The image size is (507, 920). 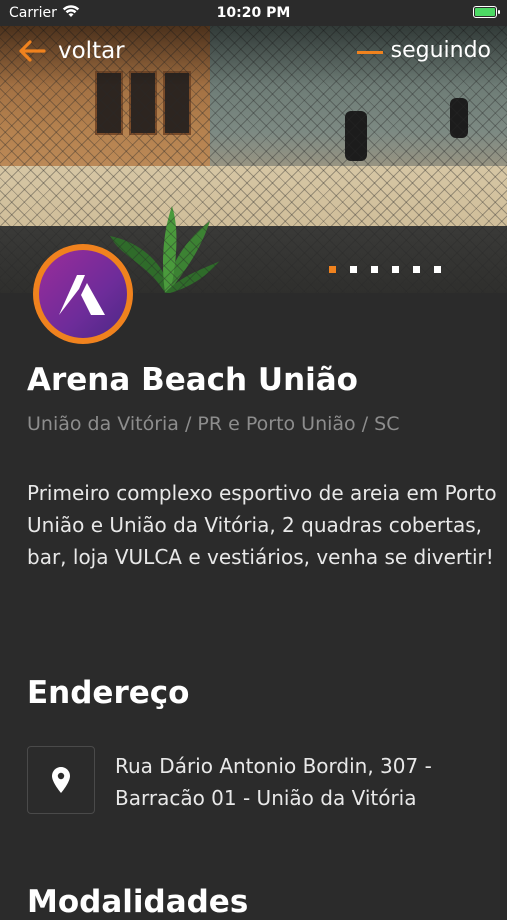 I want to click on back-label: voltar, so click(x=91, y=51).